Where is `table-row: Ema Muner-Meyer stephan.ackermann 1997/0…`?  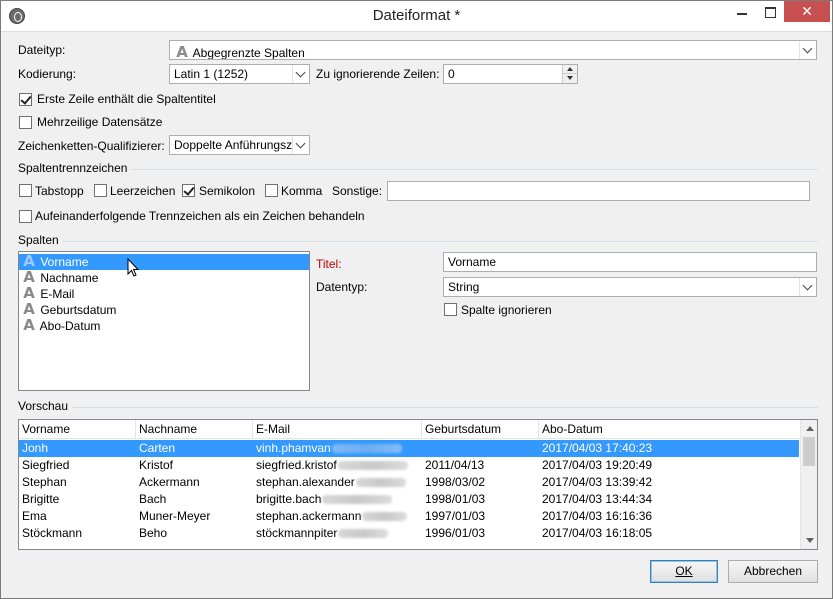
table-row: Ema Muner-Meyer stephan.ackermann 1997/0… is located at coordinates (409, 516).